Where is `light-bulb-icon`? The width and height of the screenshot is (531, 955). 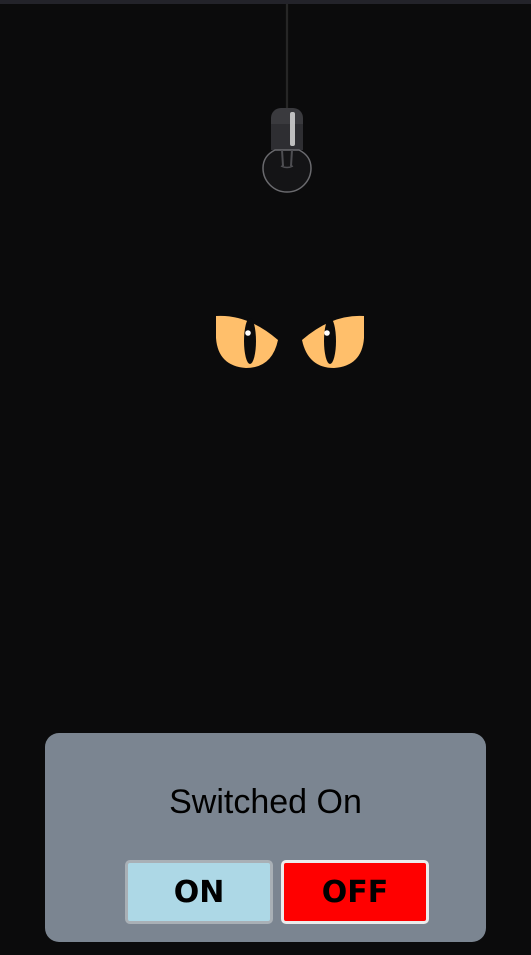
light-bulb-icon is located at coordinates (287, 98).